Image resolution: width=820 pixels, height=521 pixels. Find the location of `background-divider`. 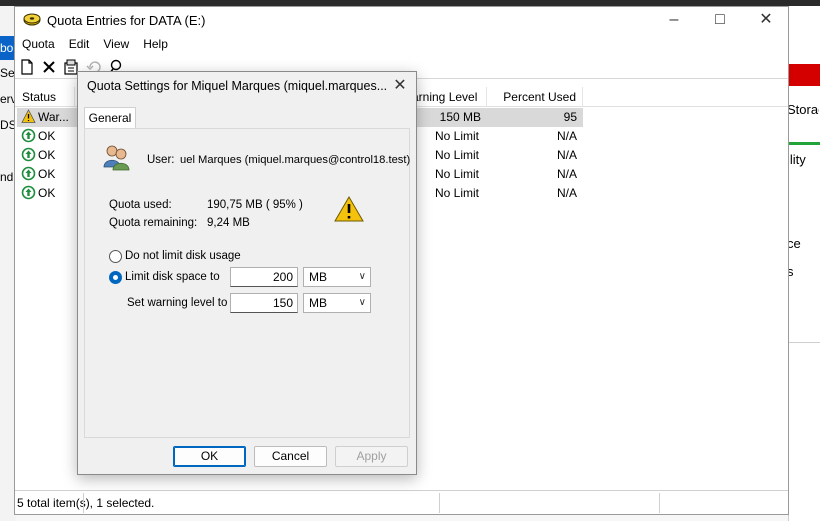

background-divider is located at coordinates (804, 342).